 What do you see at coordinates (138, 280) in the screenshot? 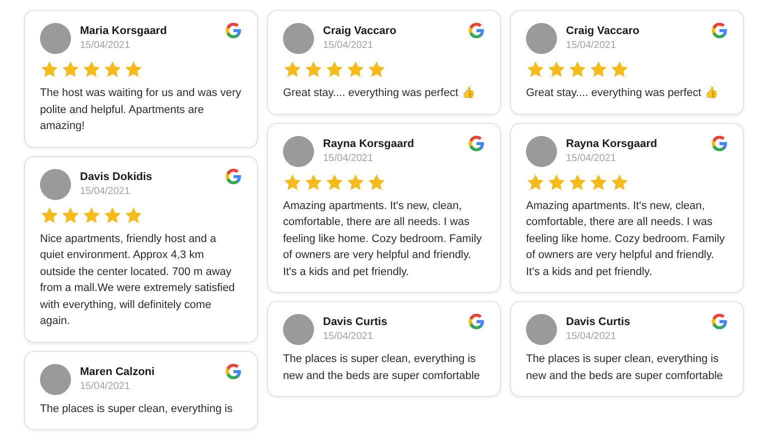
I see `review-text: Nice apartments, friendly host and a quiet environment. Approx 4,3 km outside the center located. 700 m away from a mall.We were extremely satisfied with everything, will definitely come again.` at bounding box center [138, 280].